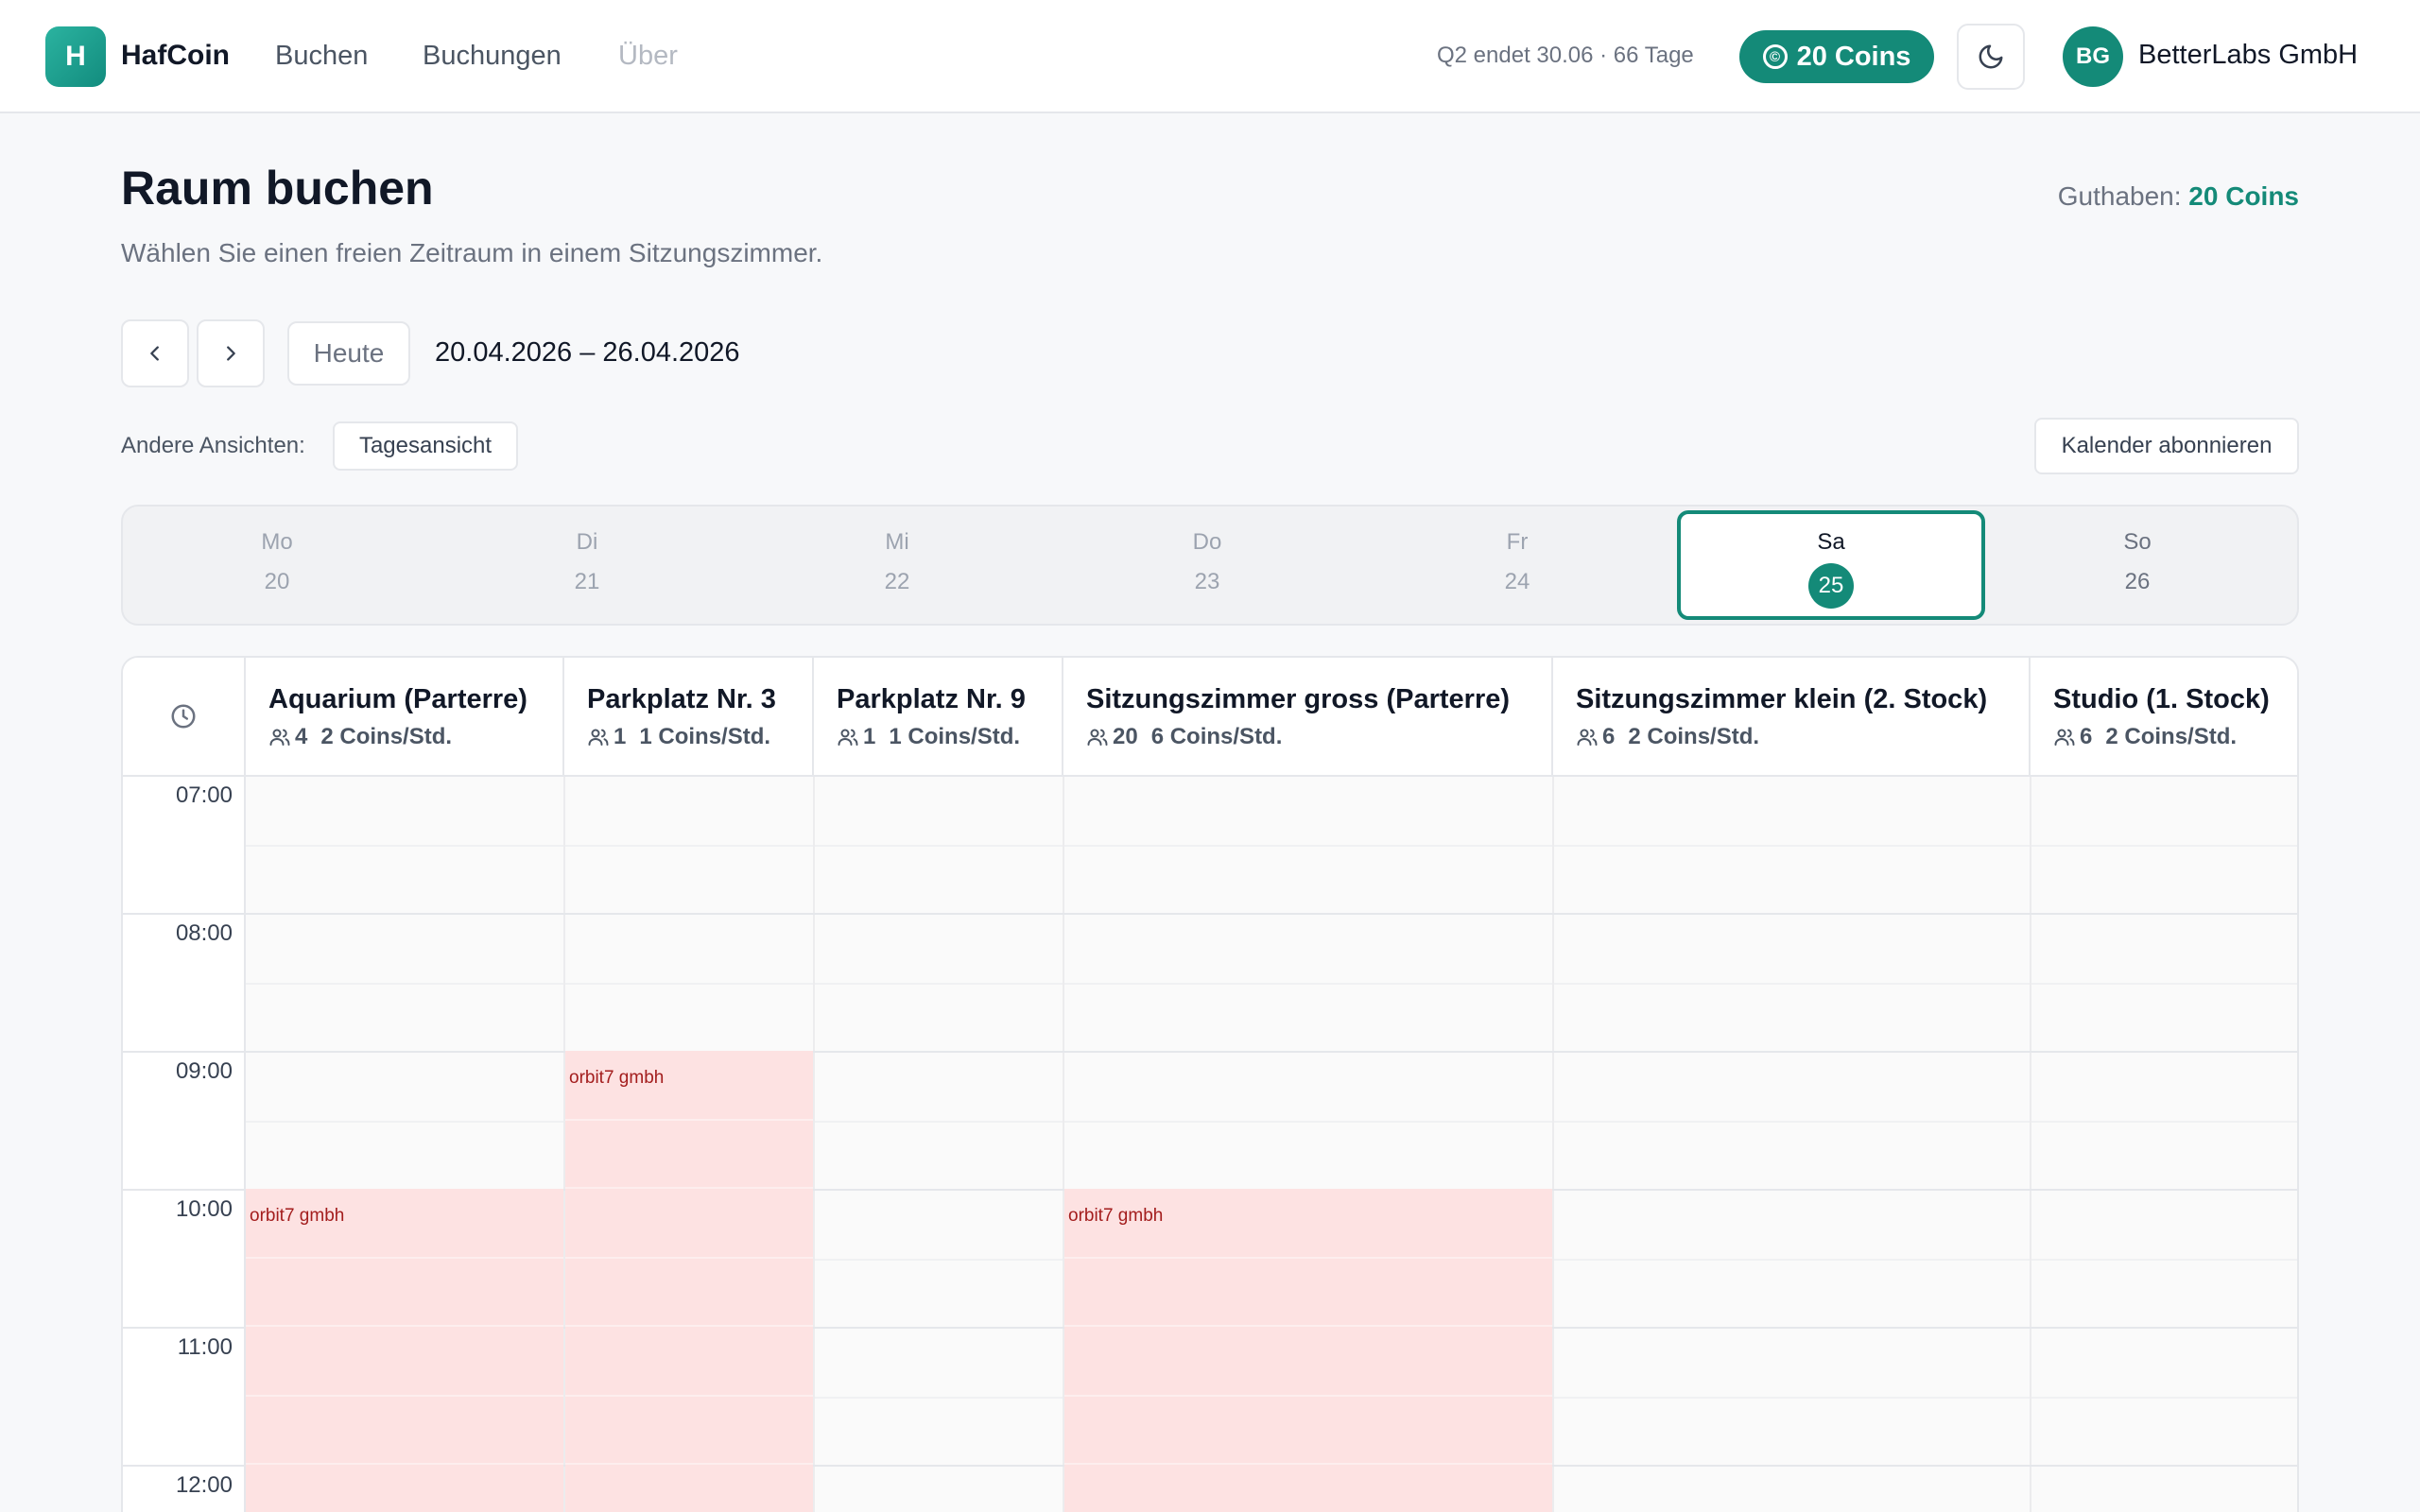 Image resolution: width=2420 pixels, height=1512 pixels. Describe the element at coordinates (205, 1347) in the screenshot. I see `time-label: 11:00` at that location.